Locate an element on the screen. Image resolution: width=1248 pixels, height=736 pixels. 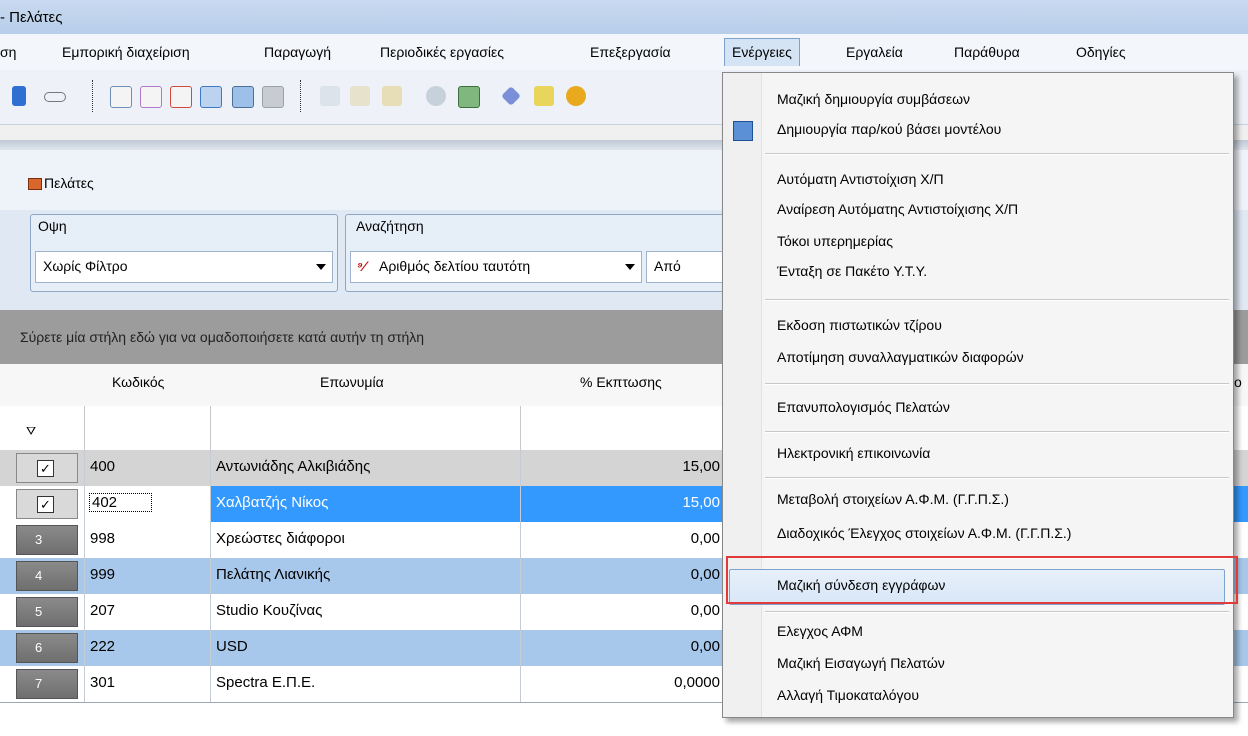
cell-code: 400 is located at coordinates (102, 466).